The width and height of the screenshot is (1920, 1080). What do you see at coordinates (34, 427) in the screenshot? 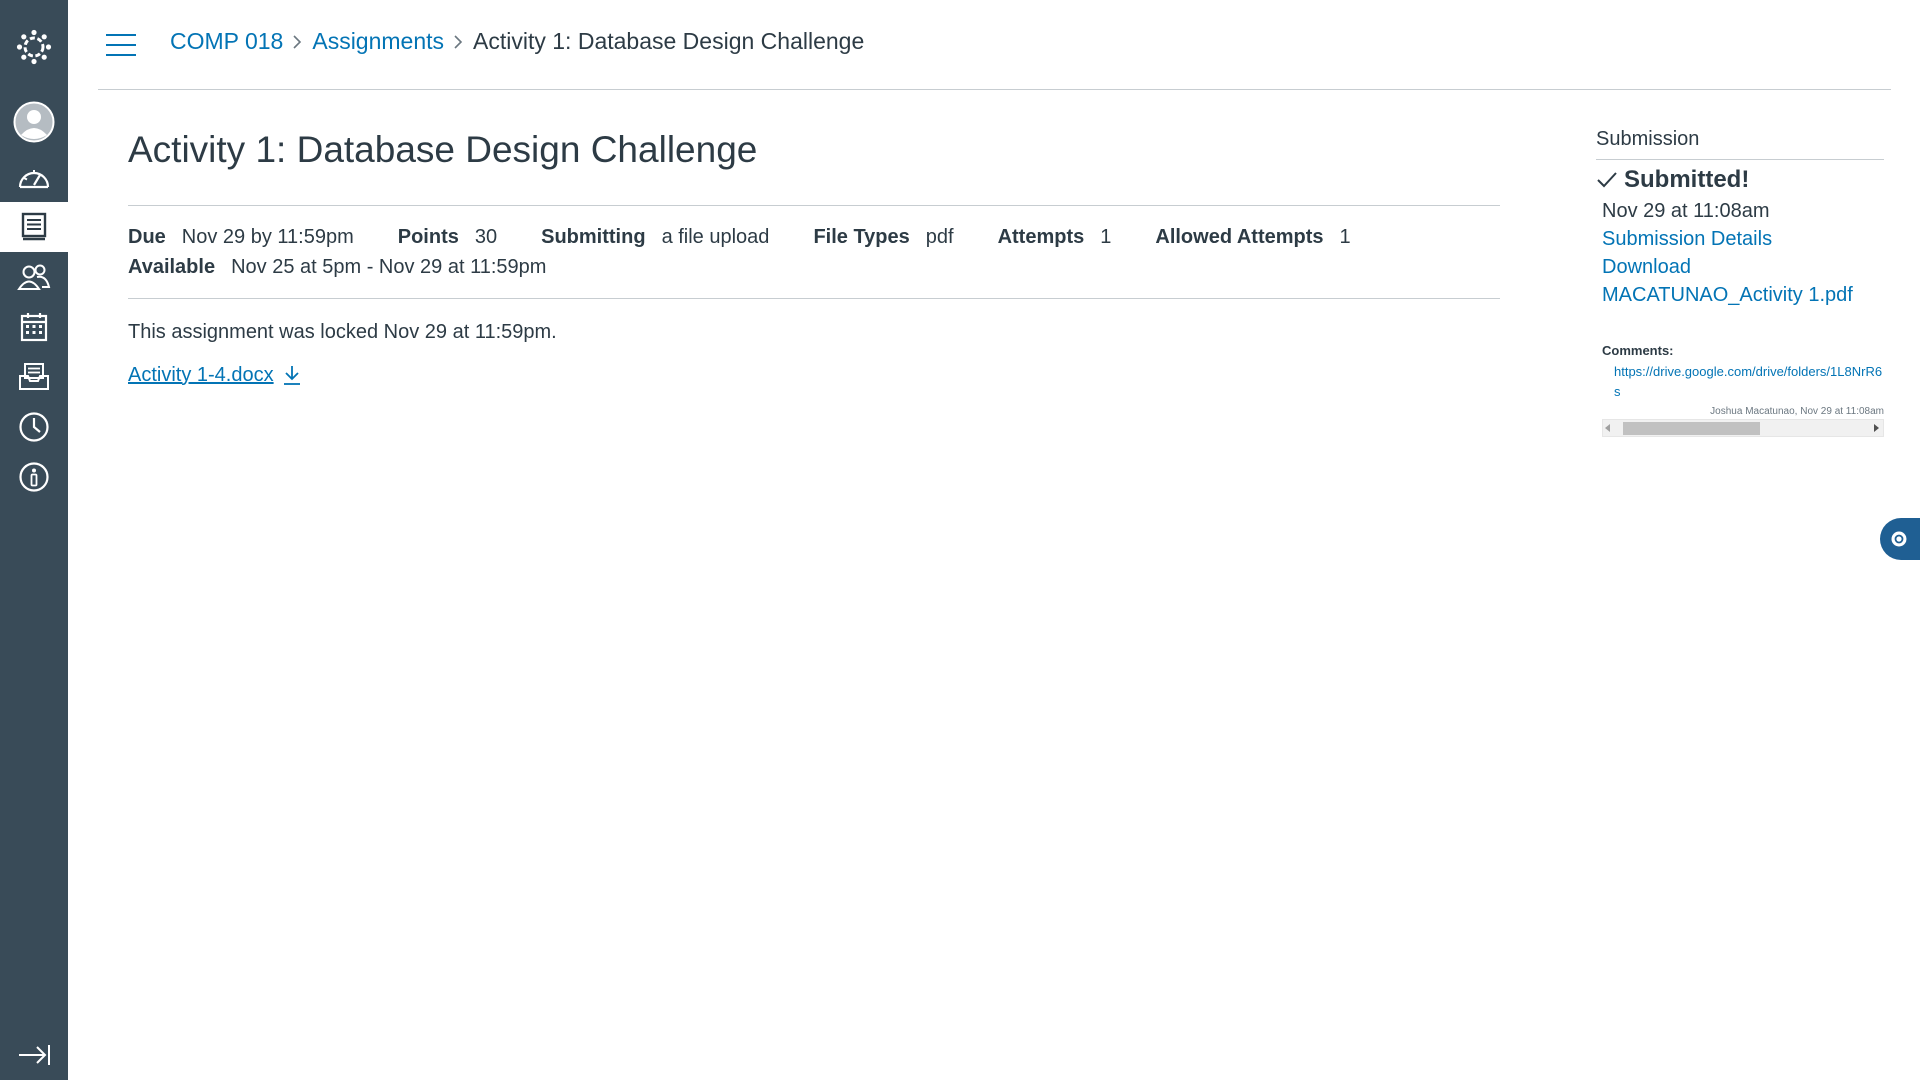
I see `clock-icon` at bounding box center [34, 427].